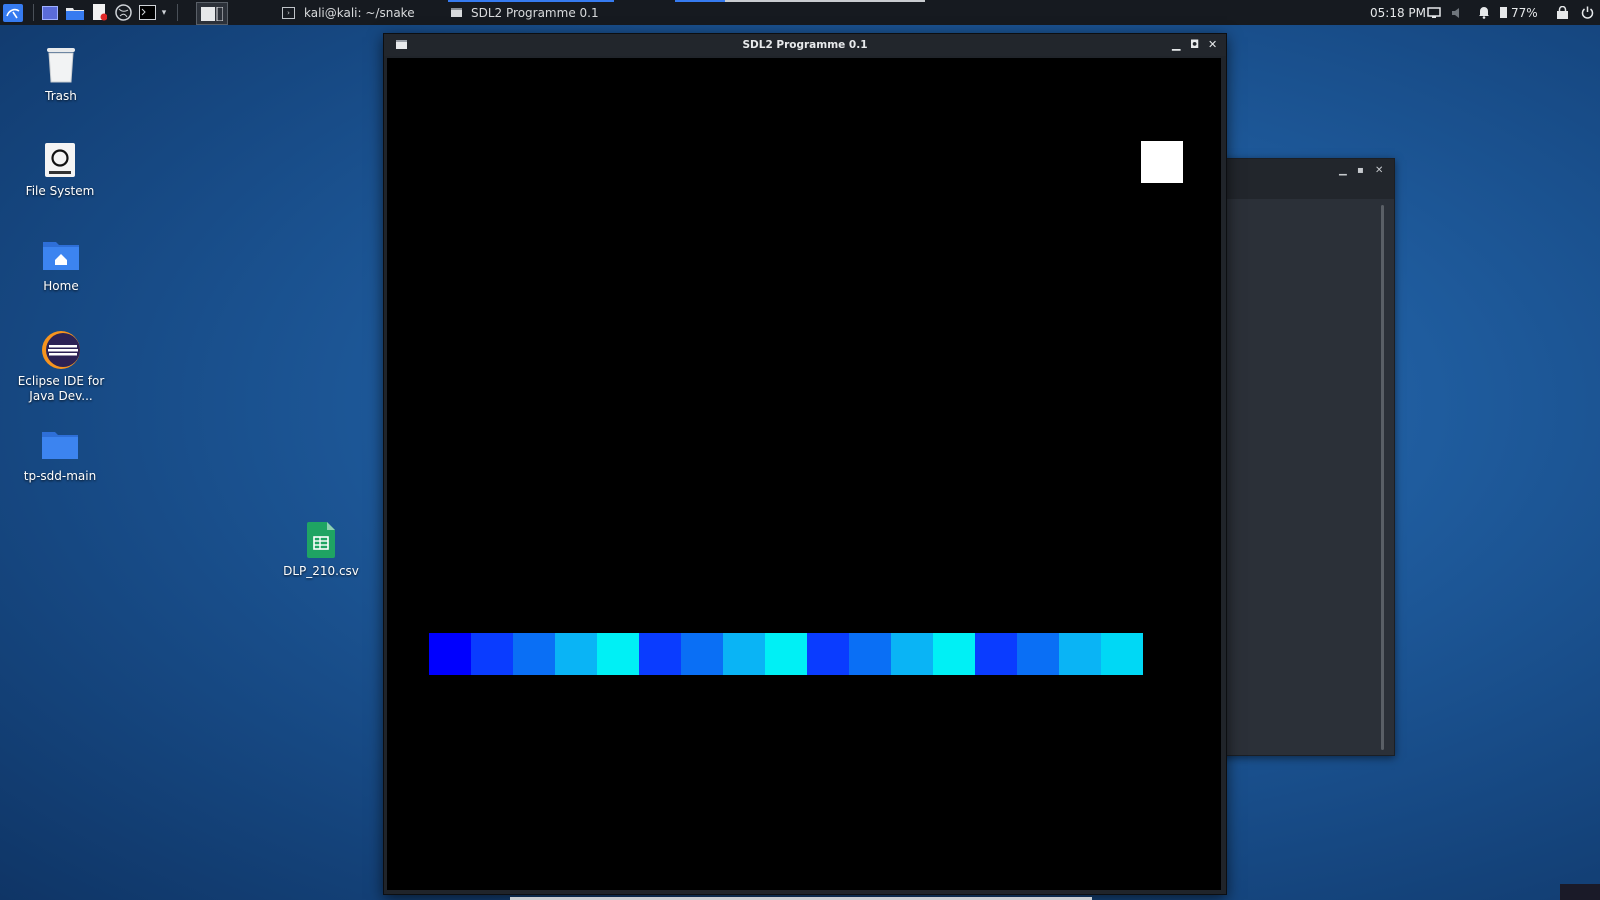  I want to click on background-window-titlebar: ▁ ▪ ✕, so click(1300, 179).